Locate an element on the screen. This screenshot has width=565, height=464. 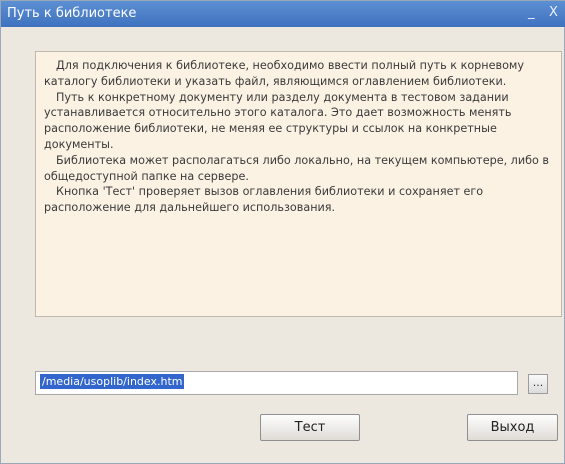
title-bar: Путь к библиотеке _ X is located at coordinates (283, 14).